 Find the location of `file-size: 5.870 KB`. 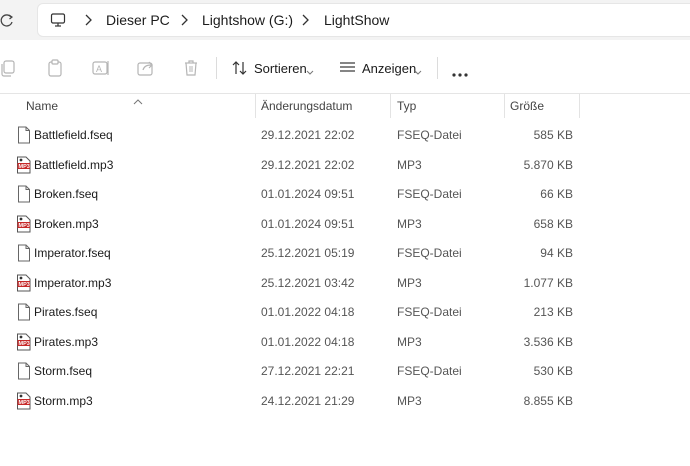

file-size: 5.870 KB is located at coordinates (548, 164).